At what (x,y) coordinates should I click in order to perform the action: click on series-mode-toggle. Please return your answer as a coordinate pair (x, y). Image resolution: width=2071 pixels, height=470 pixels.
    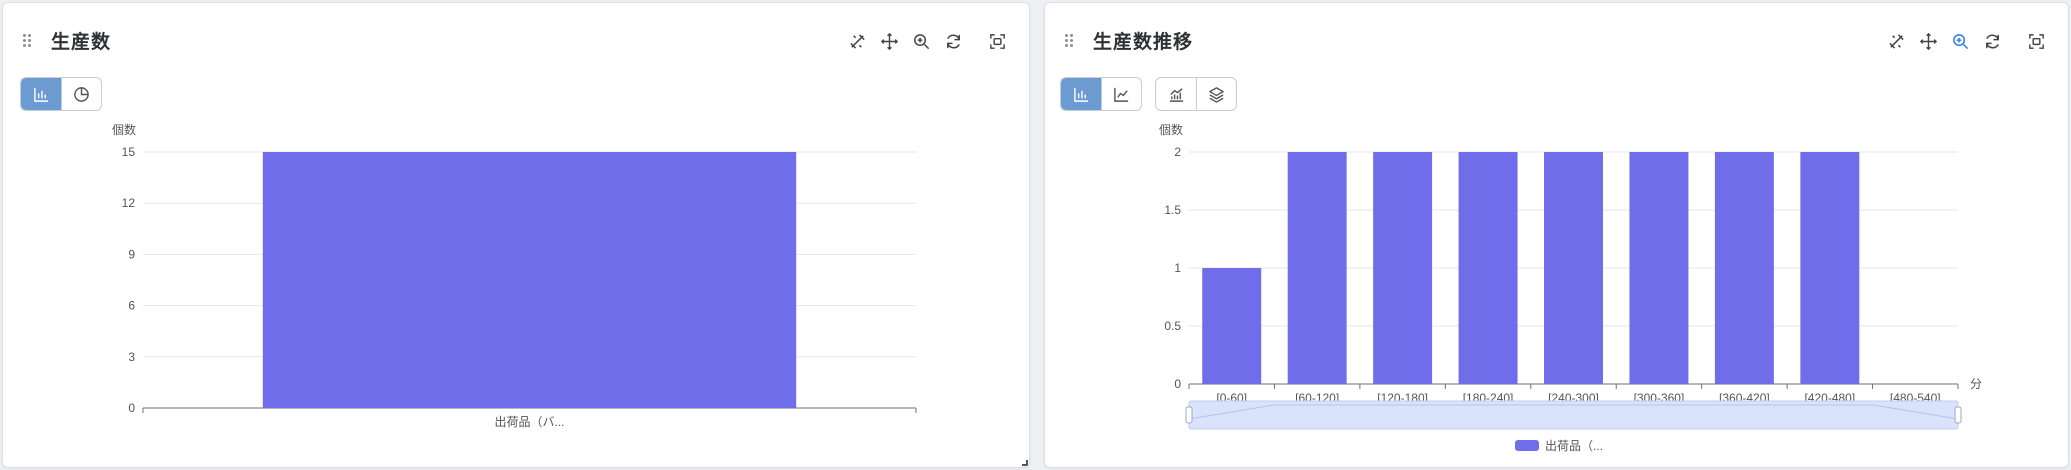
    Looking at the image, I should click on (1196, 94).